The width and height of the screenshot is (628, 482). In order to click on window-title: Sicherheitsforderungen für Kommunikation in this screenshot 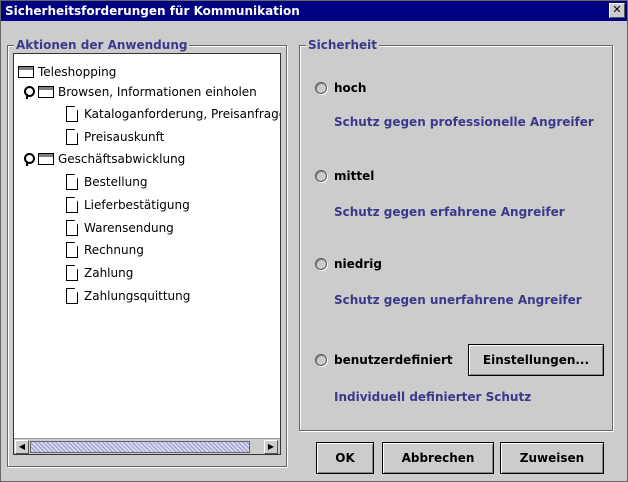, I will do `click(152, 11)`.